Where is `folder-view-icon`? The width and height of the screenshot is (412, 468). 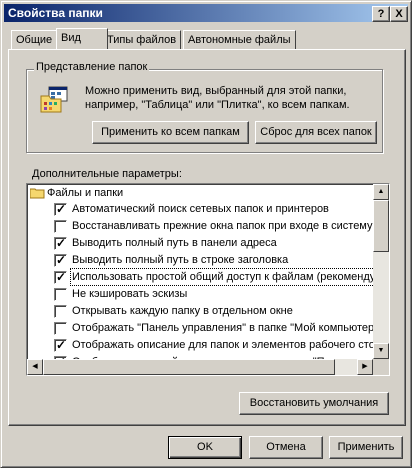
folder-view-icon is located at coordinates (55, 100).